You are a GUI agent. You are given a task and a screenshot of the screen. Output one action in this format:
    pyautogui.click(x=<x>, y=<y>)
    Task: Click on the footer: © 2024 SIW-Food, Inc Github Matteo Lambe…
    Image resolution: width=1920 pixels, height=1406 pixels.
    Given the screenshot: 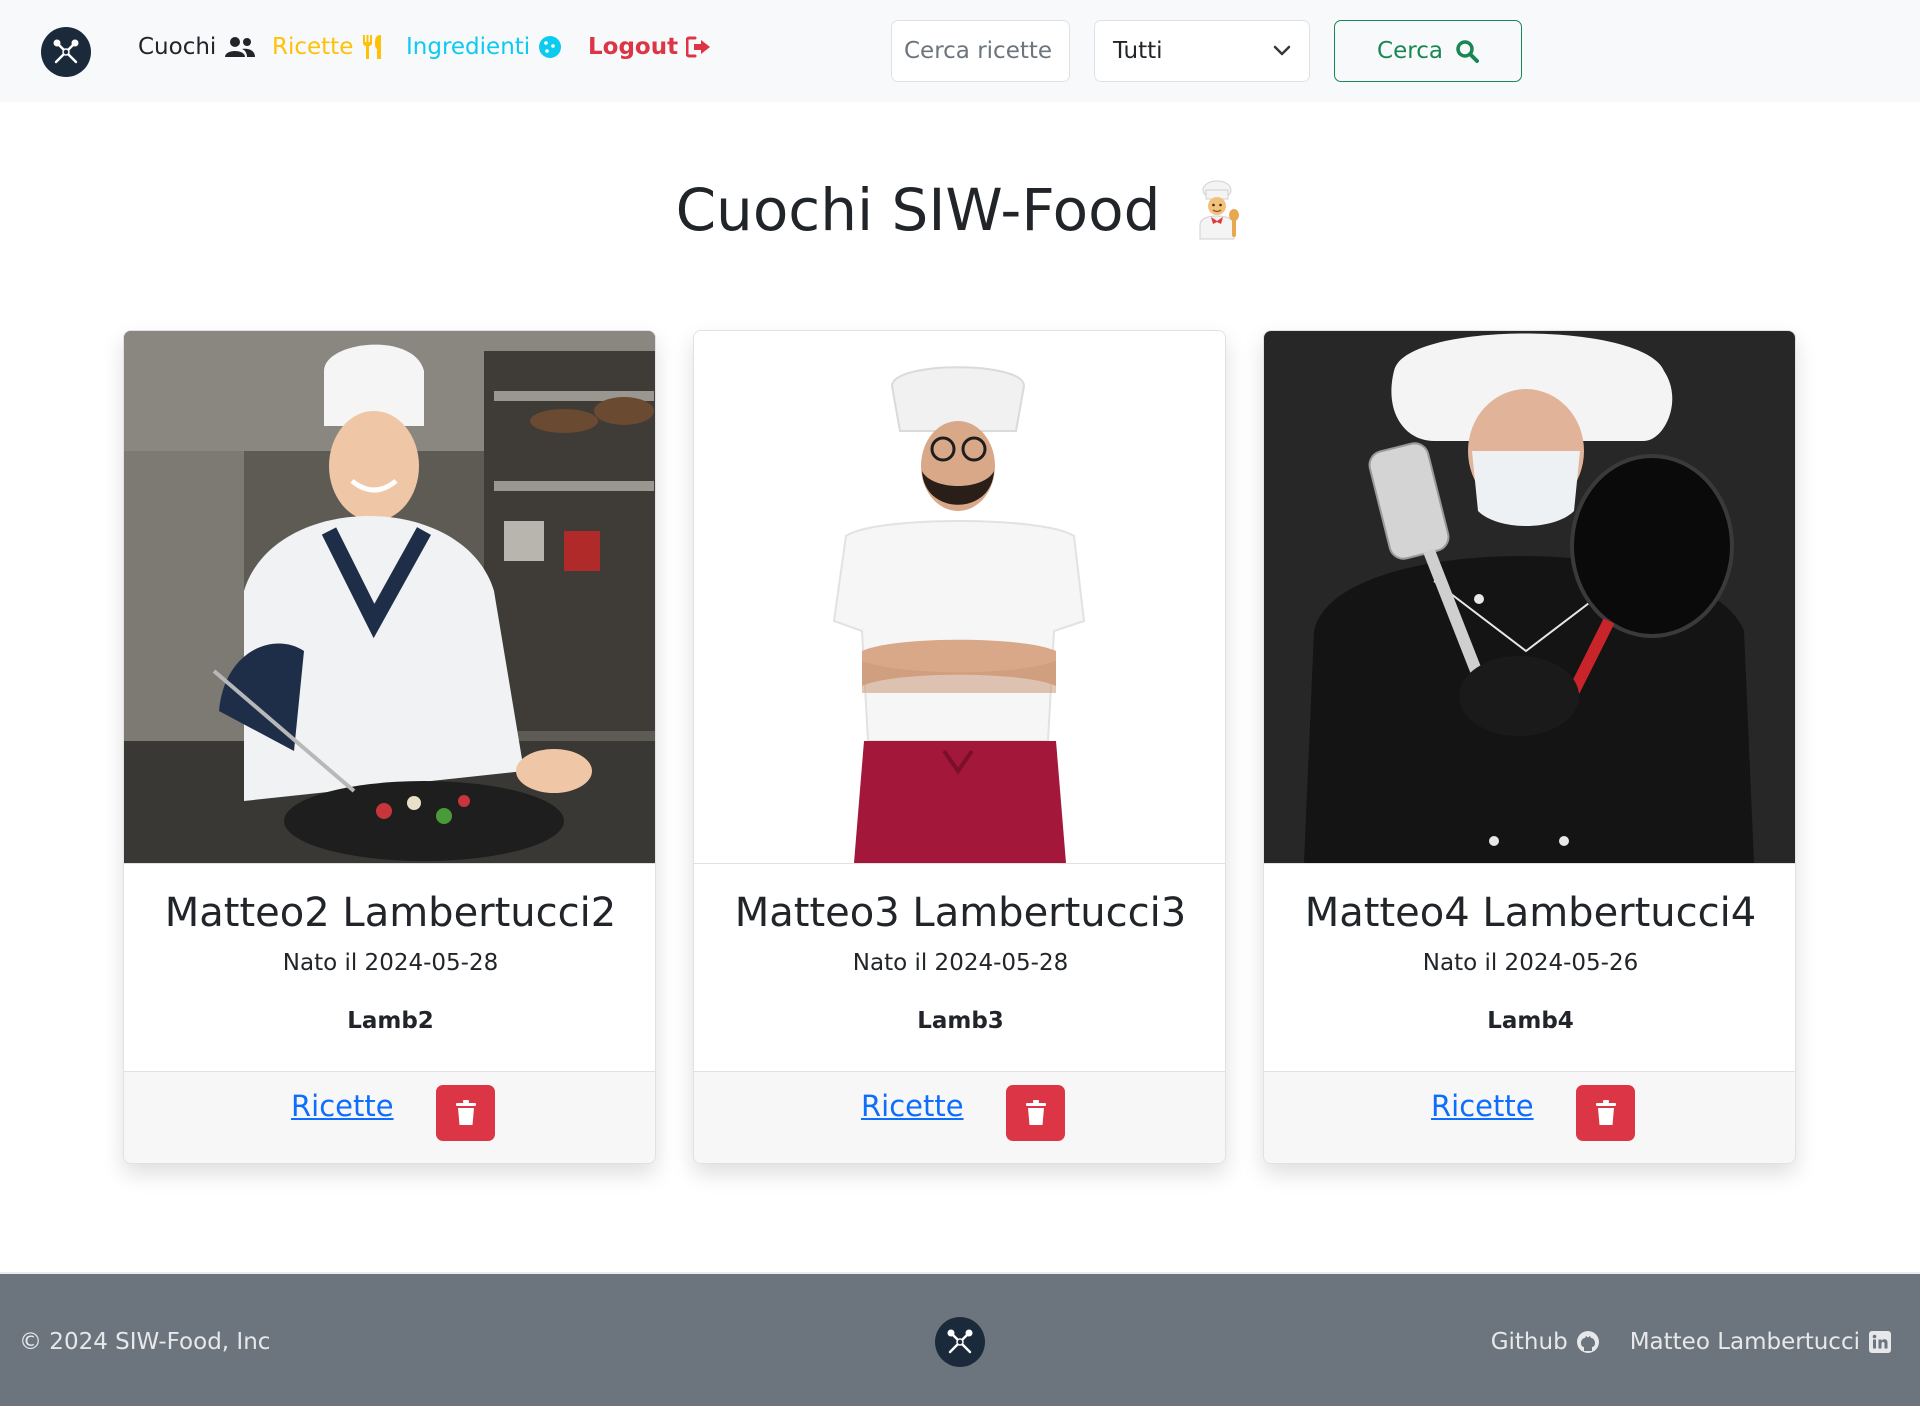 What is the action you would take?
    pyautogui.click(x=960, y=1339)
    